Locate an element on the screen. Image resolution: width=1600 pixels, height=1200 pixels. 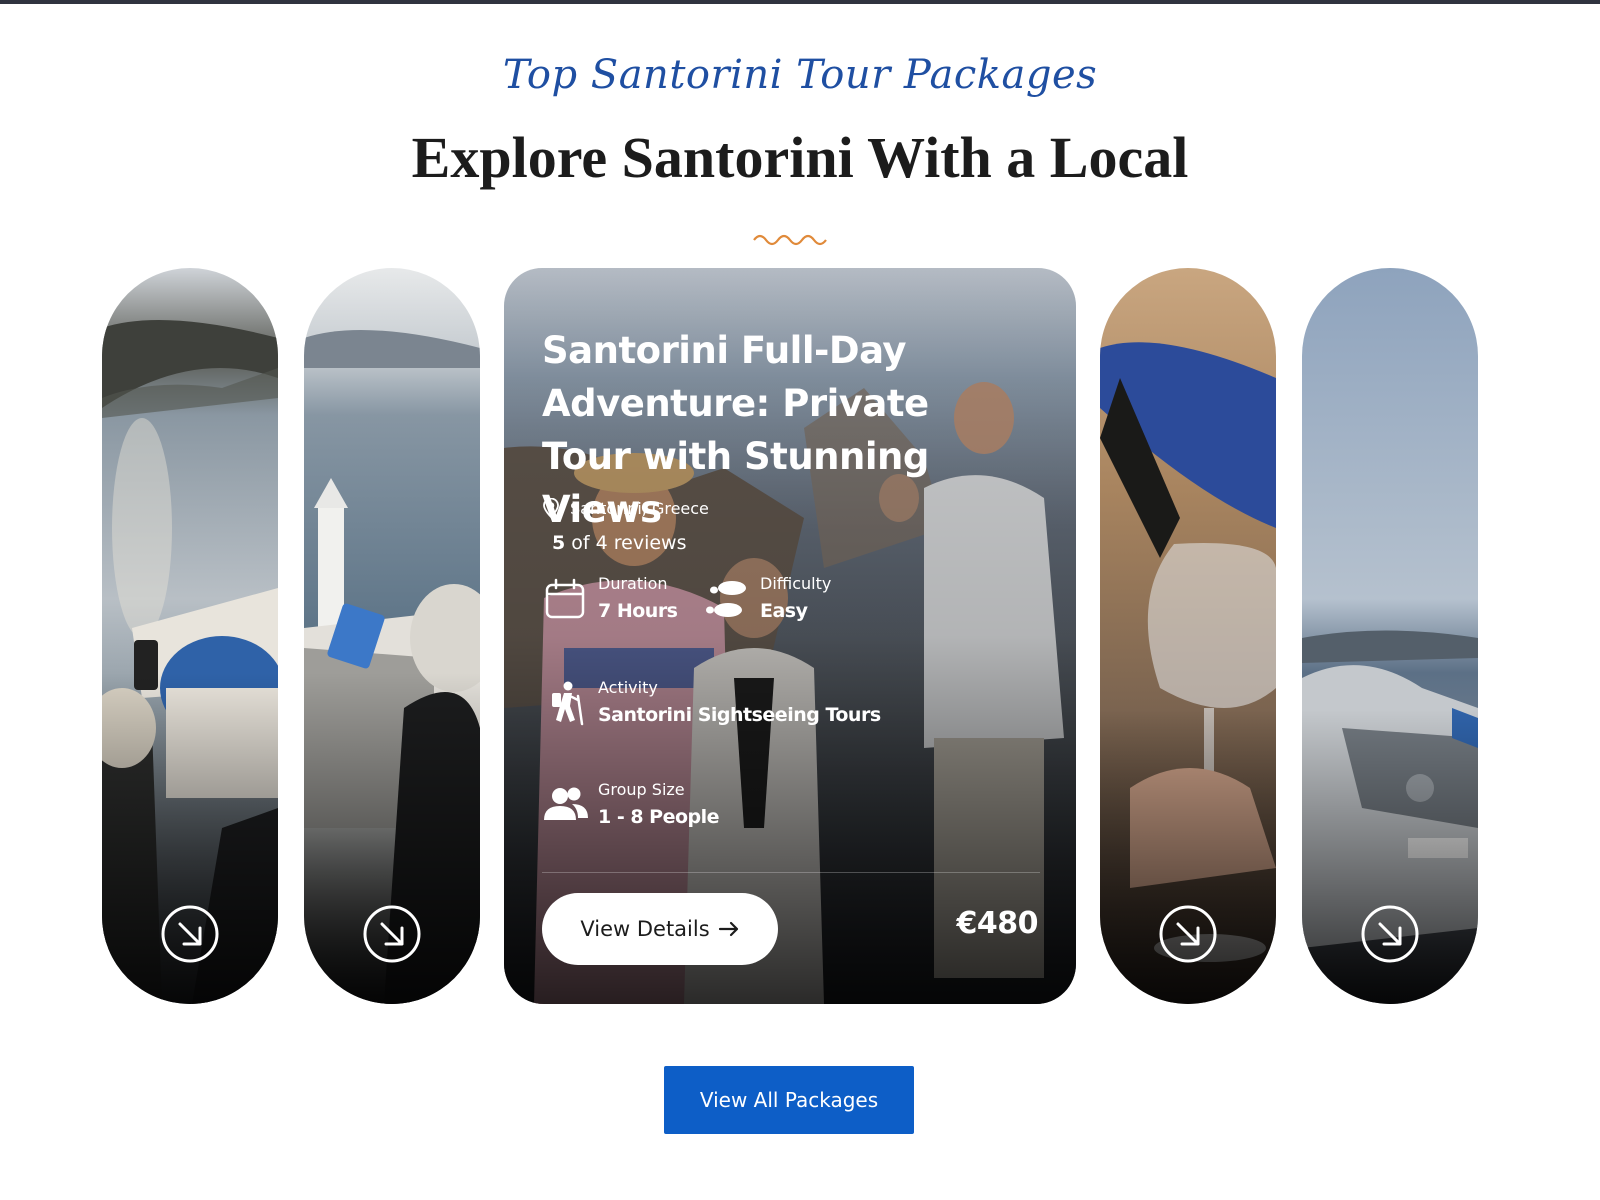
tour-card-1-image is located at coordinates (190, 636).